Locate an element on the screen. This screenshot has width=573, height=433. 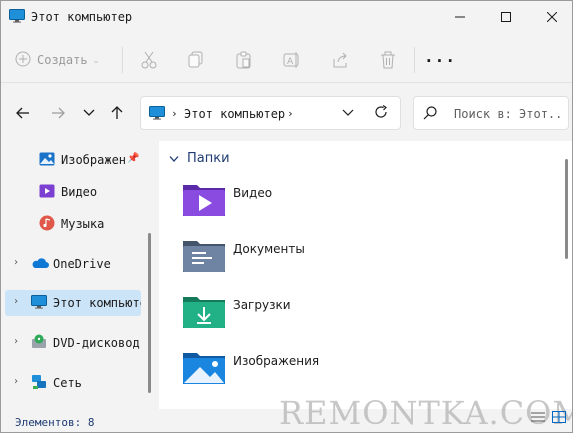
maximize-button is located at coordinates (506, 17).